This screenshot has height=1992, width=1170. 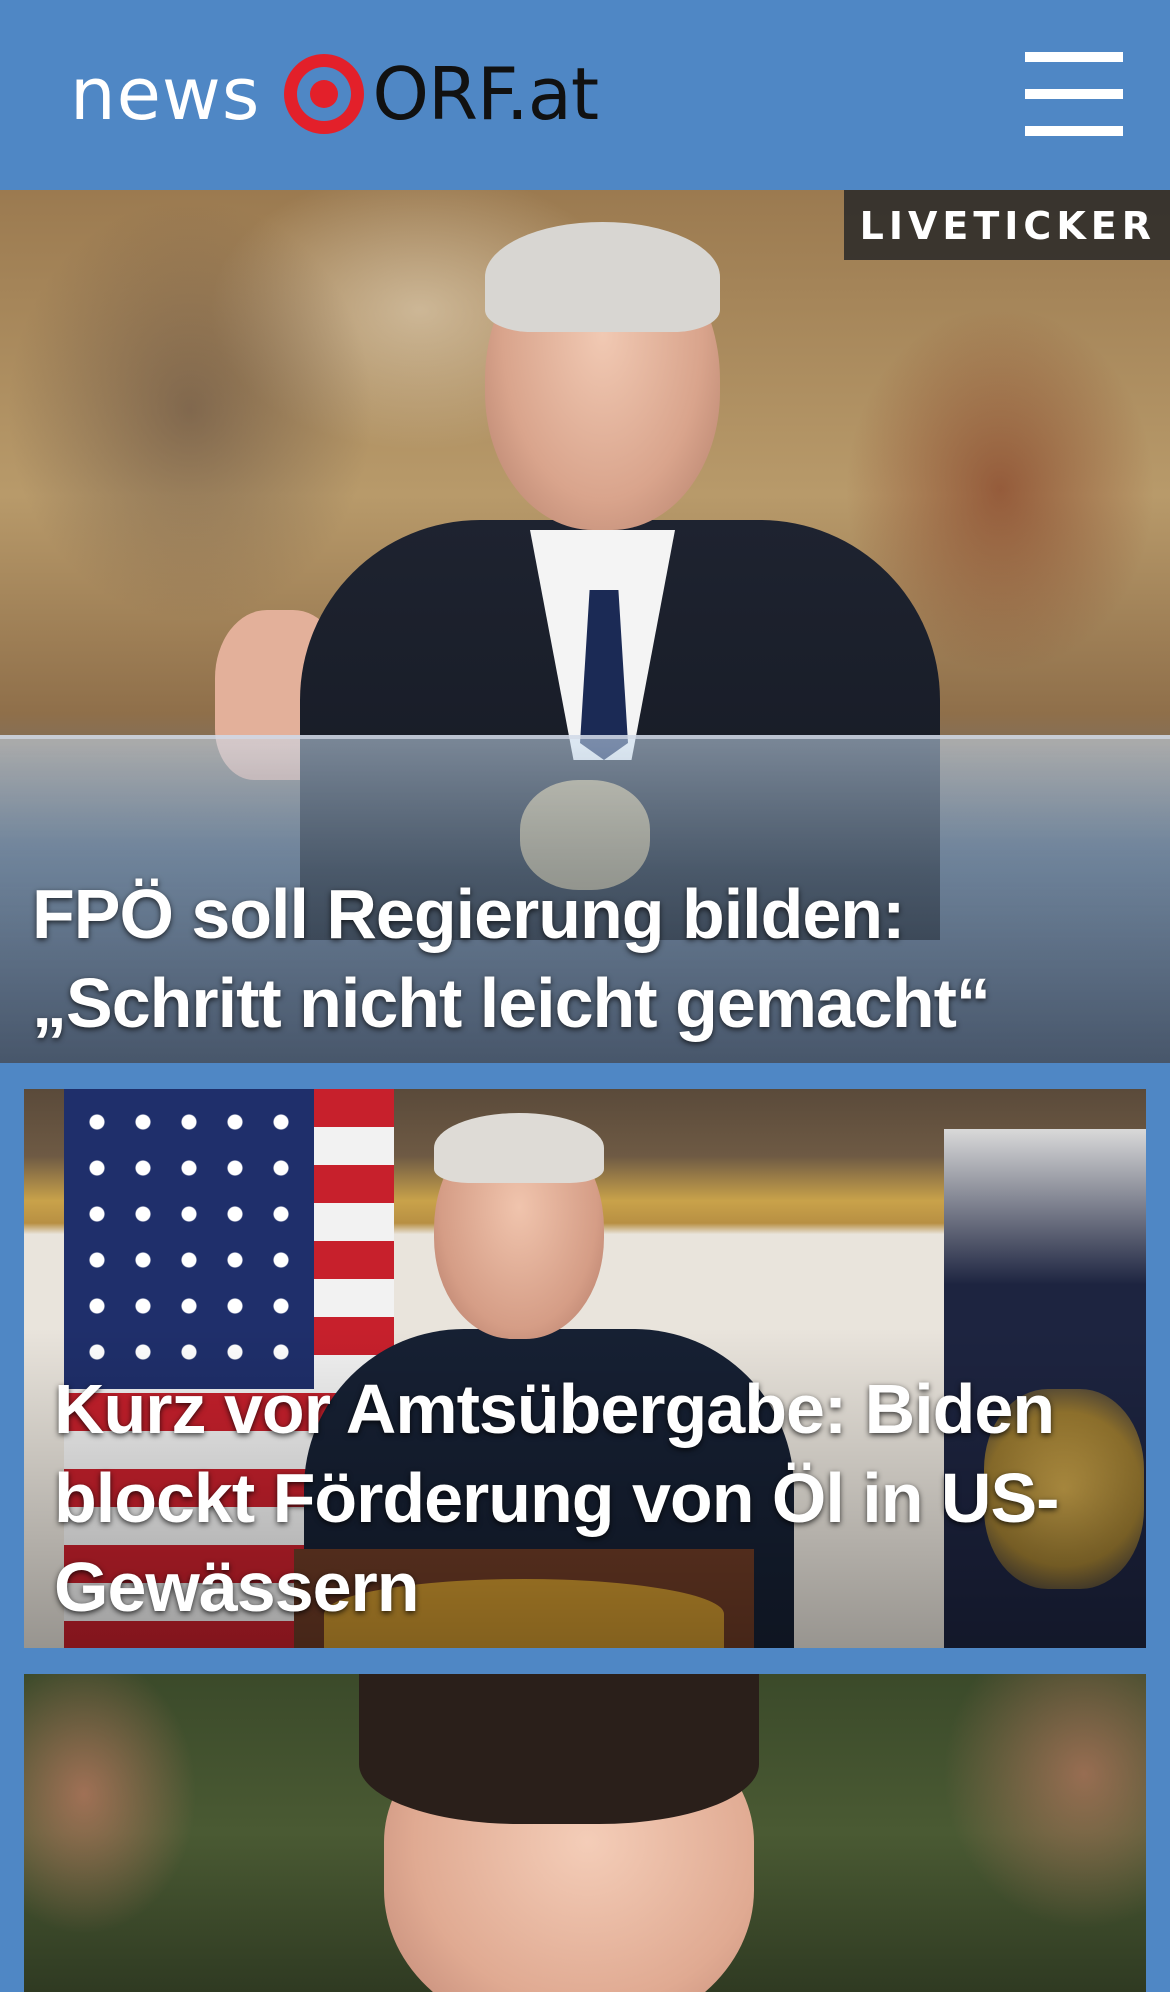 I want to click on news-orf-logo: news ORF.at, so click(x=334, y=94).